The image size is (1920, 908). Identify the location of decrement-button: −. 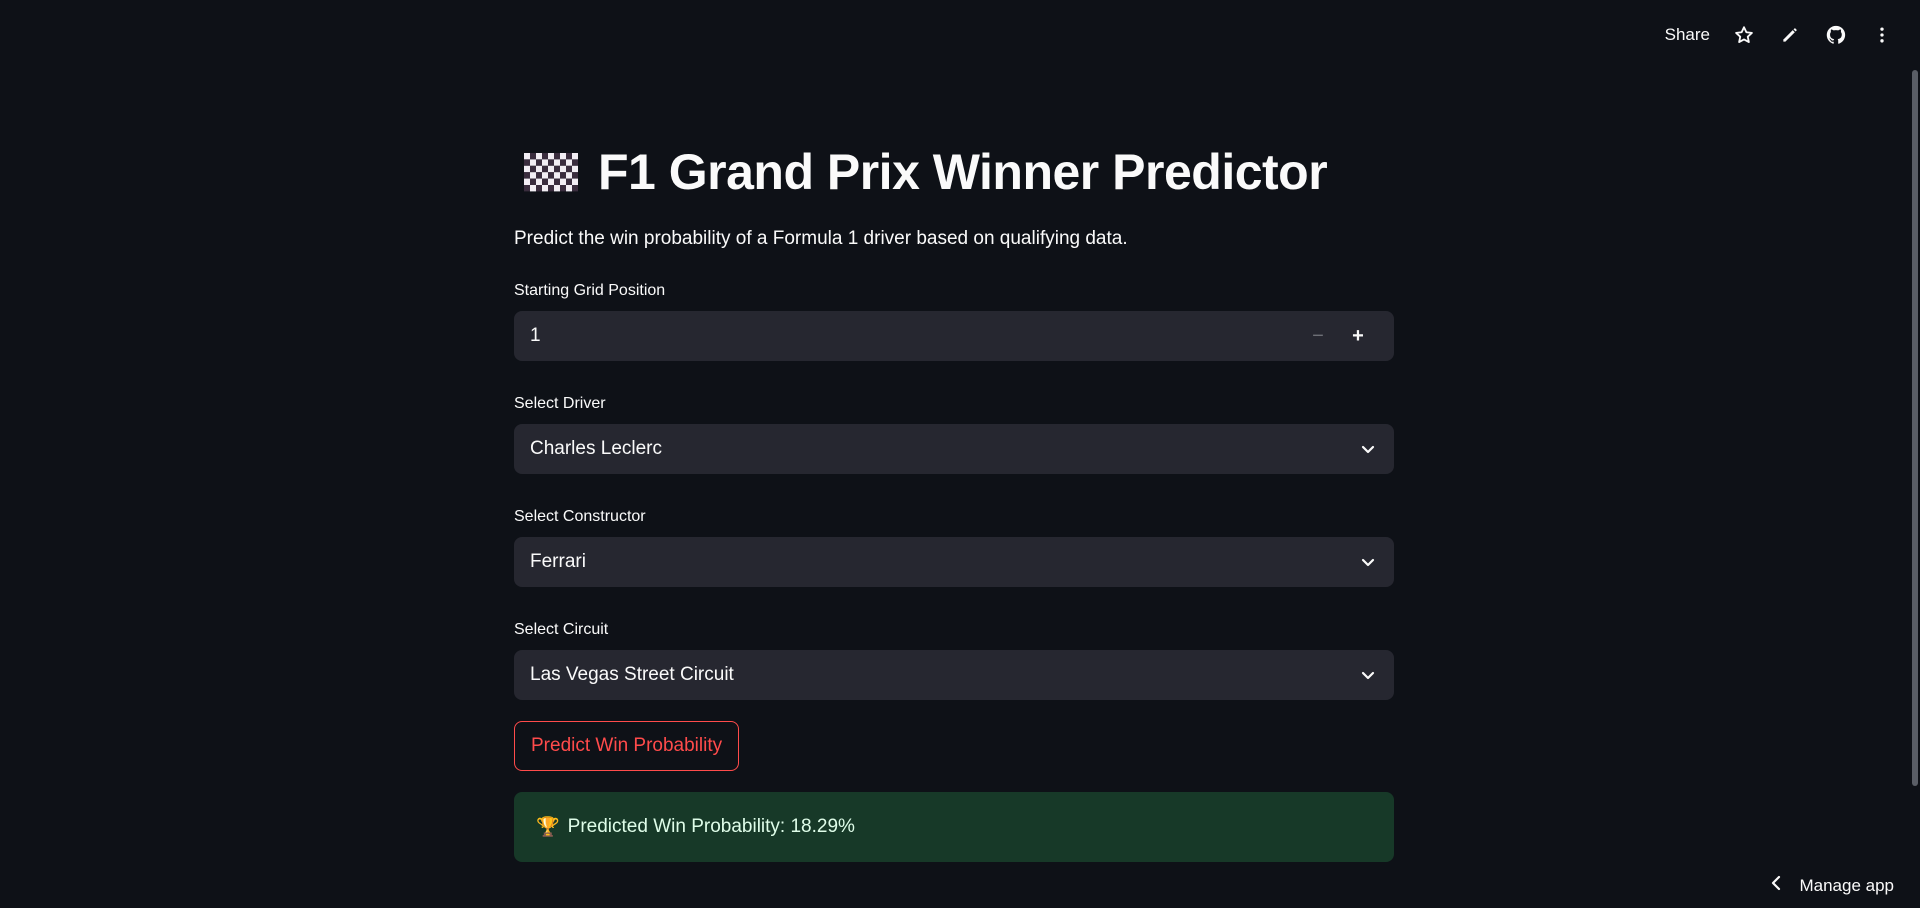
(1318, 336).